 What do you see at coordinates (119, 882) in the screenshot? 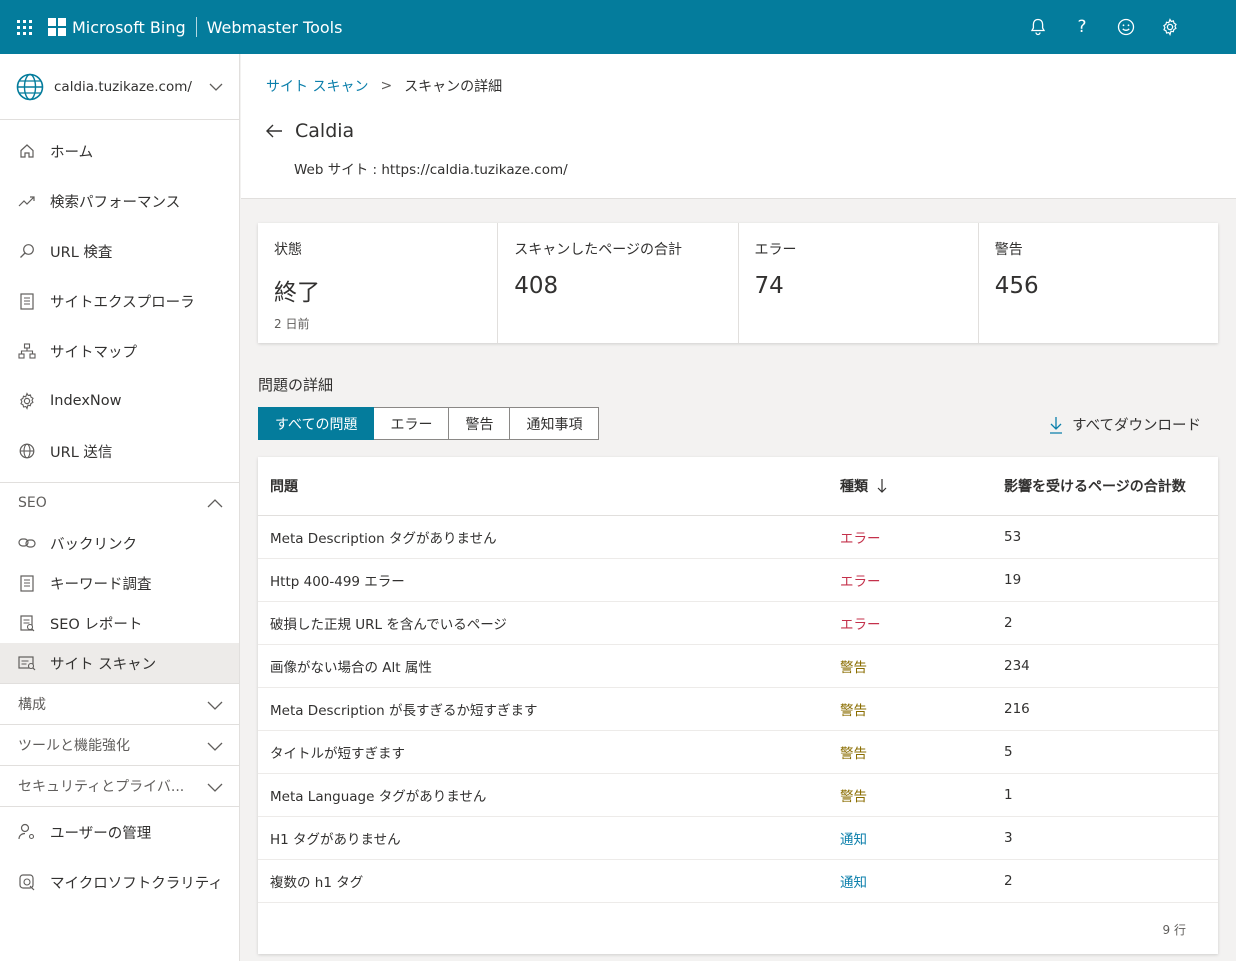
I see `sidebar-item-clarity: マイクロソフトクラリティ` at bounding box center [119, 882].